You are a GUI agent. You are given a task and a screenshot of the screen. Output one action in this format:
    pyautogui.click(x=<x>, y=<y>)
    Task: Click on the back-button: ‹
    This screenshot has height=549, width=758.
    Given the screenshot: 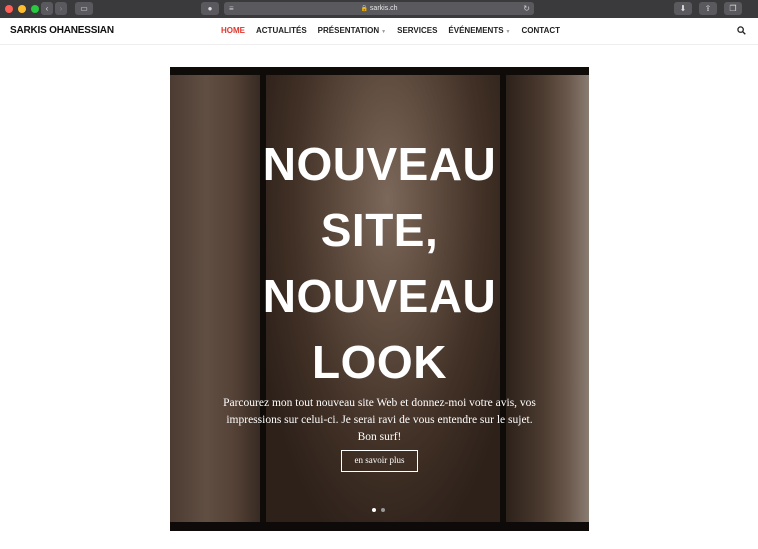 What is the action you would take?
    pyautogui.click(x=47, y=8)
    